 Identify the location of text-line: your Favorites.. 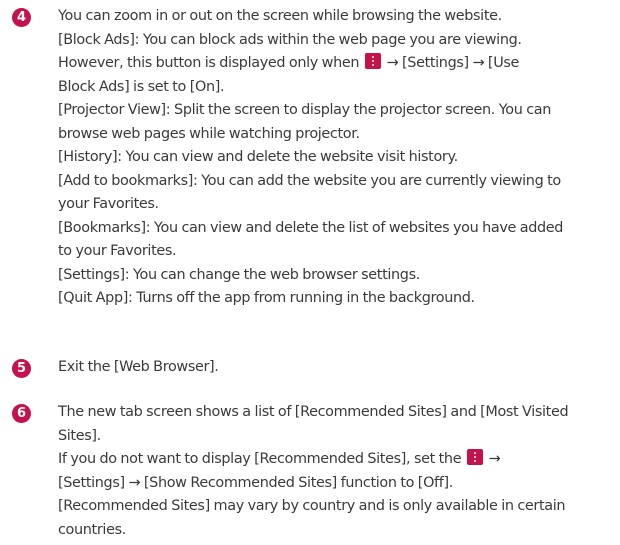
(108, 204).